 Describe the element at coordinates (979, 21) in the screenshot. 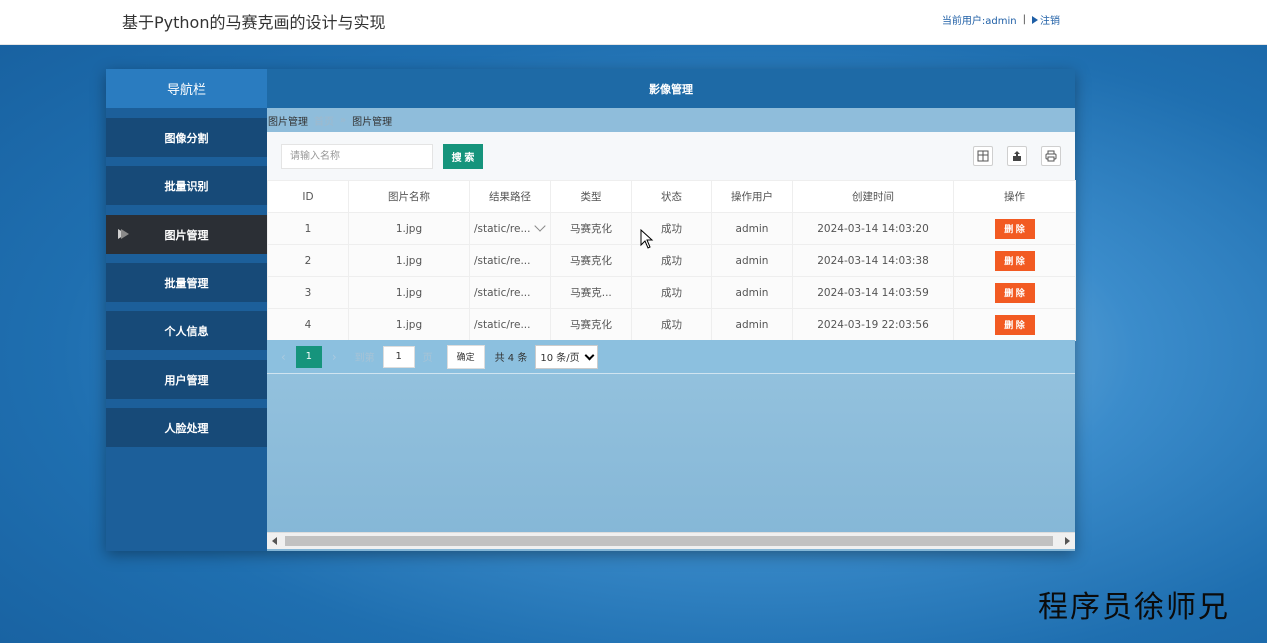

I see `current-user-label: 当前用户:admin` at that location.